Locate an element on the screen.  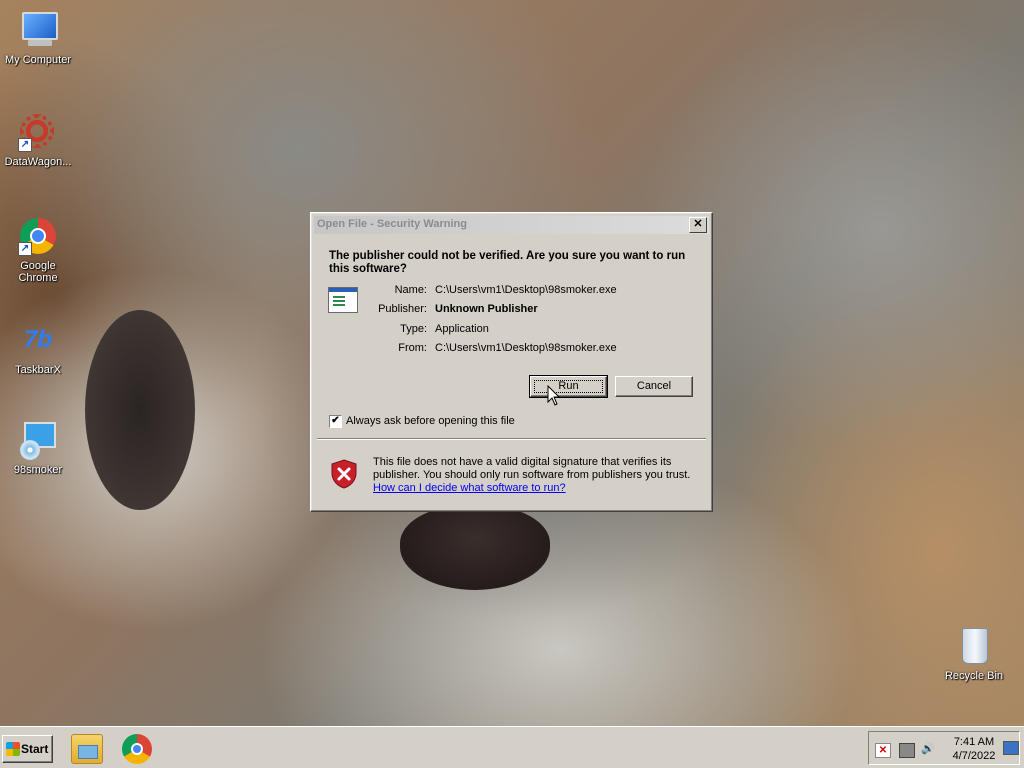
clock-time: 7:41 AM is located at coordinates (974, 742).